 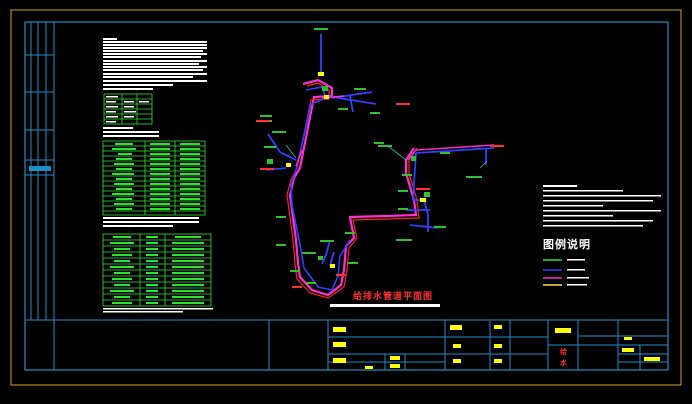 I want to click on title-block, so click(x=346, y=344).